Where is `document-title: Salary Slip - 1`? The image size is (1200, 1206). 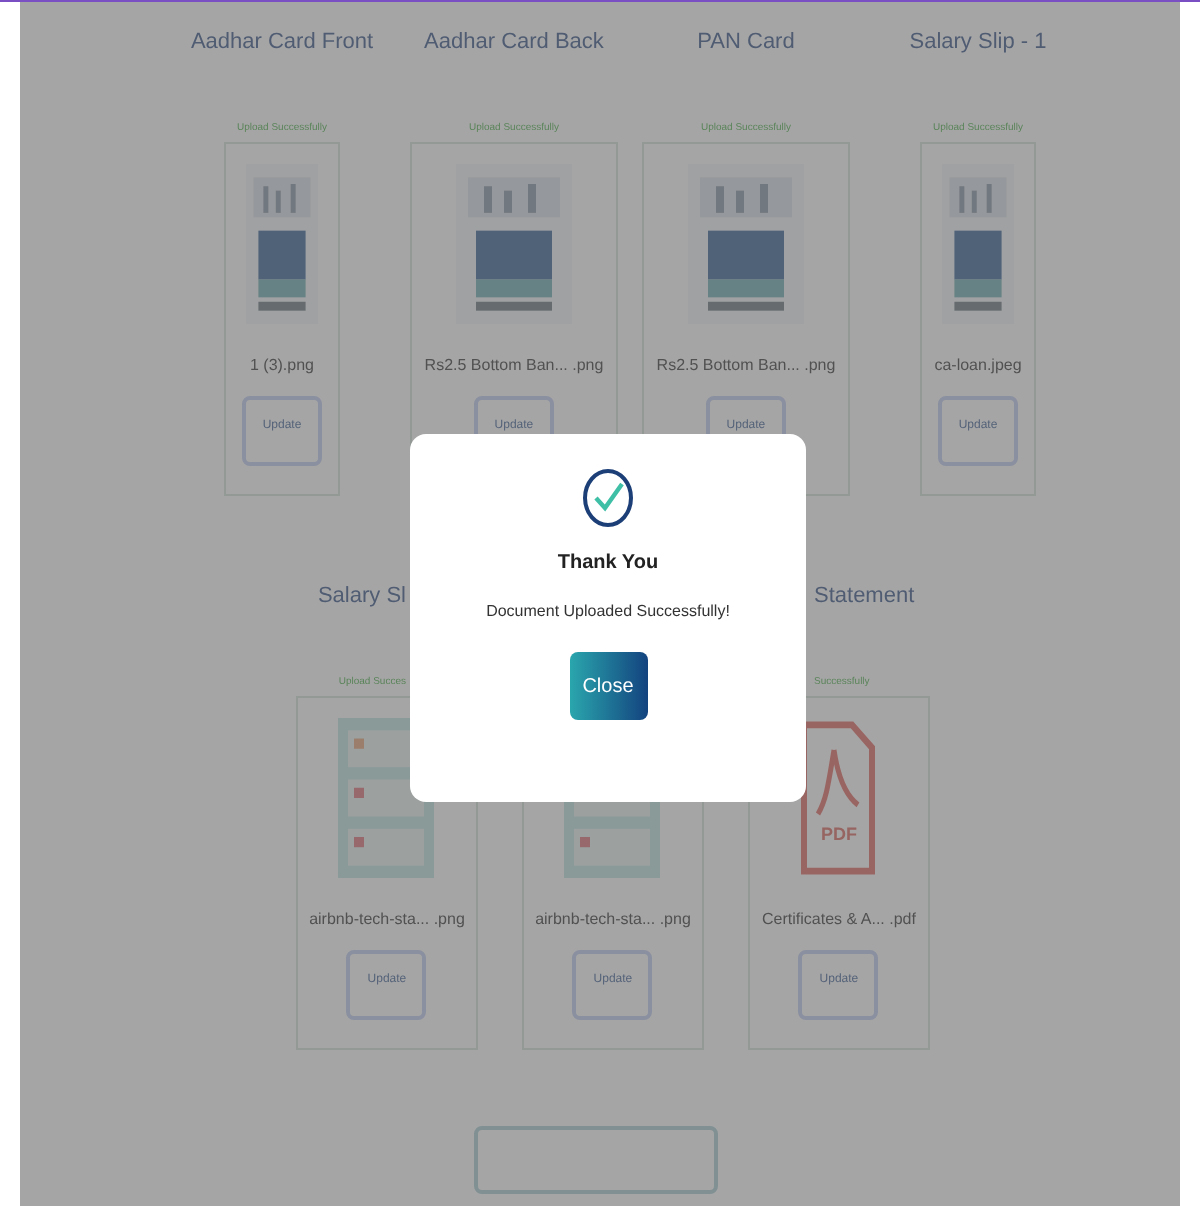 document-title: Salary Slip - 1 is located at coordinates (978, 43).